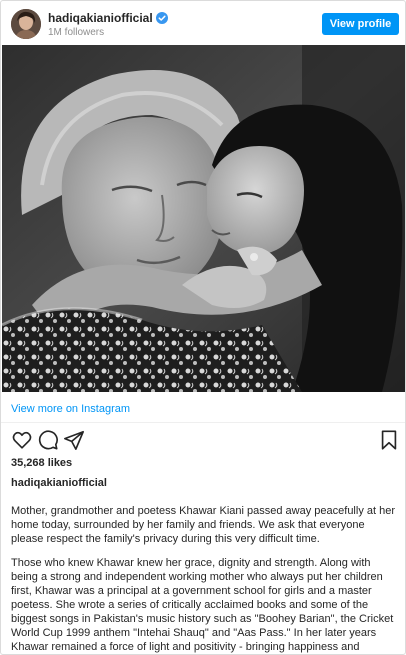 This screenshot has width=406, height=655. What do you see at coordinates (389, 440) in the screenshot?
I see `bookmark-icon` at bounding box center [389, 440].